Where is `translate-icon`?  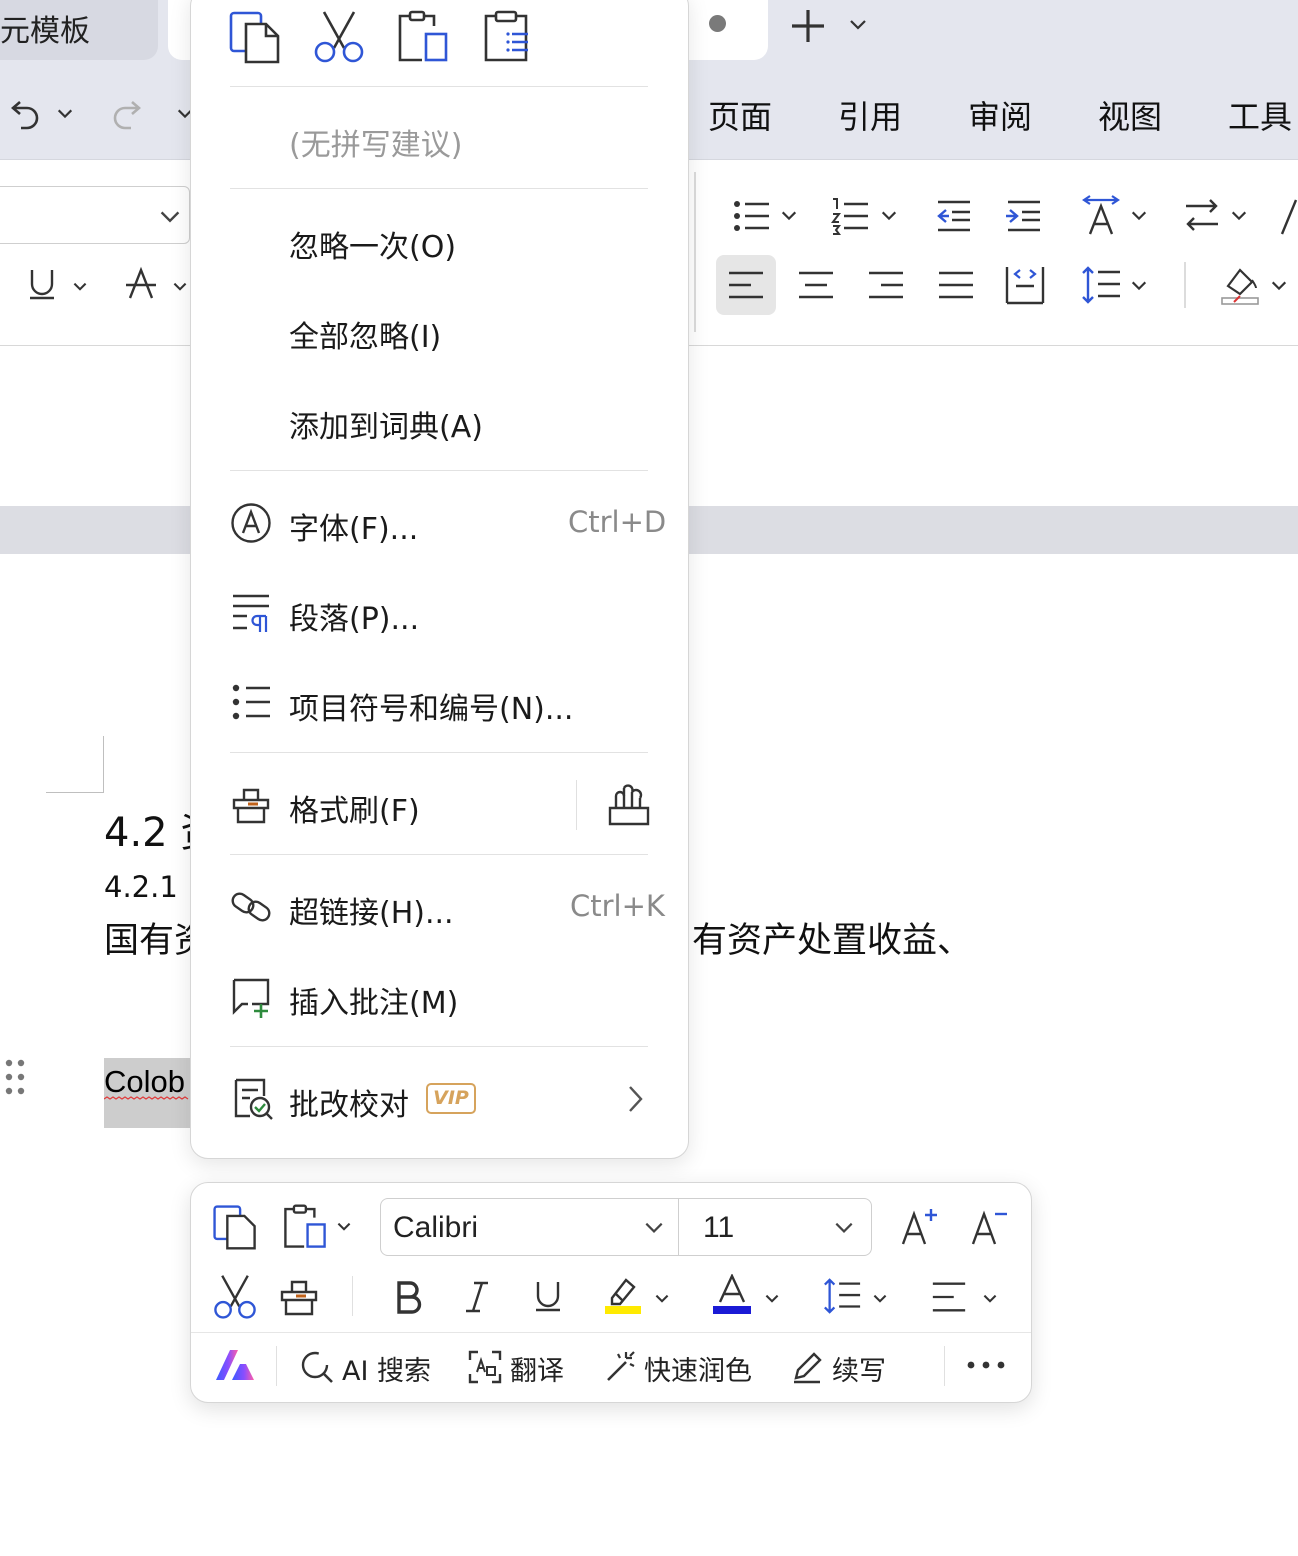 translate-icon is located at coordinates (485, 1367).